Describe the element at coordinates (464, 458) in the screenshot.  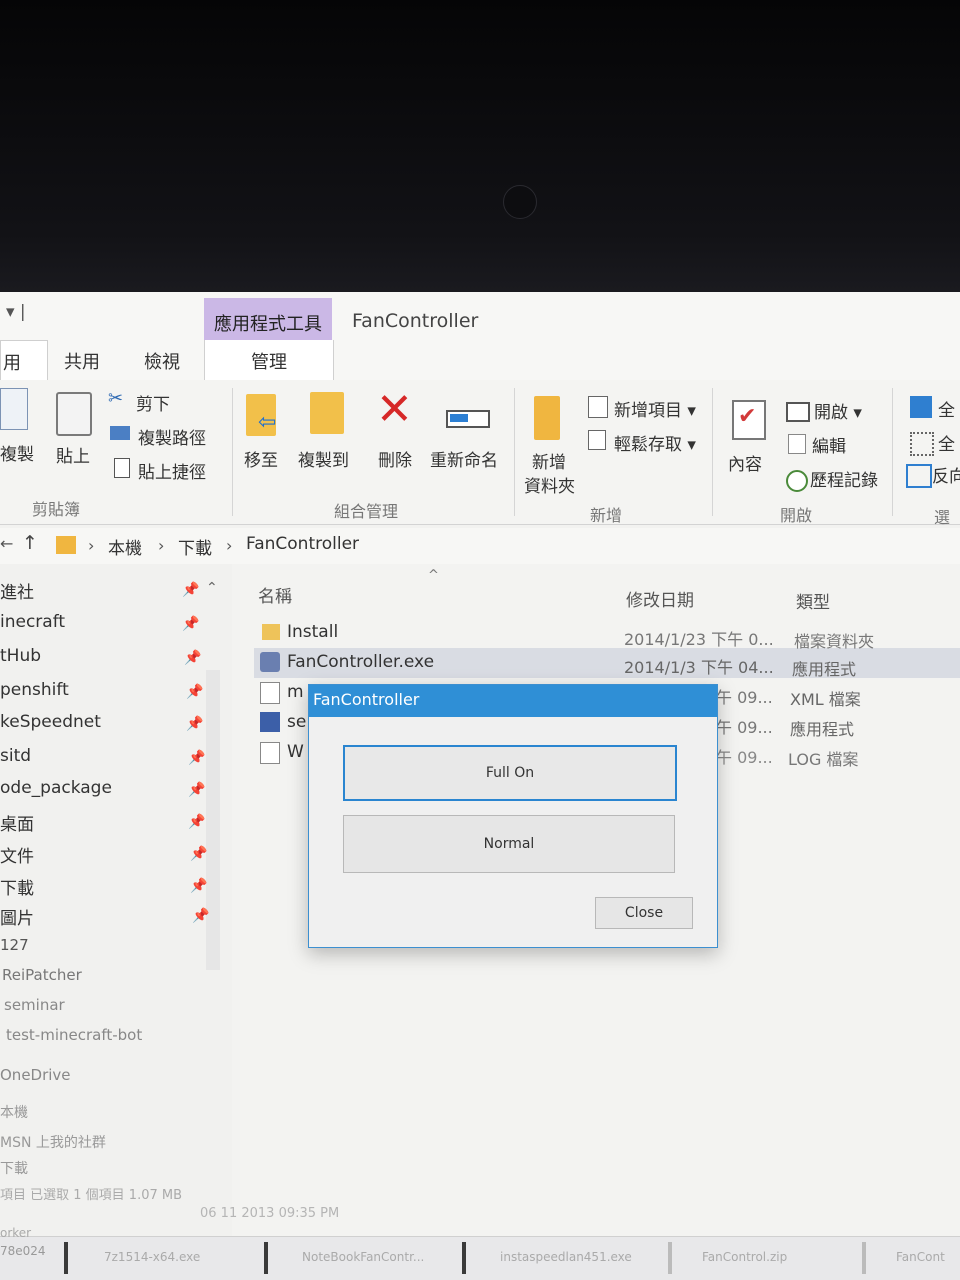
I see `rename-button: 重新命名` at that location.